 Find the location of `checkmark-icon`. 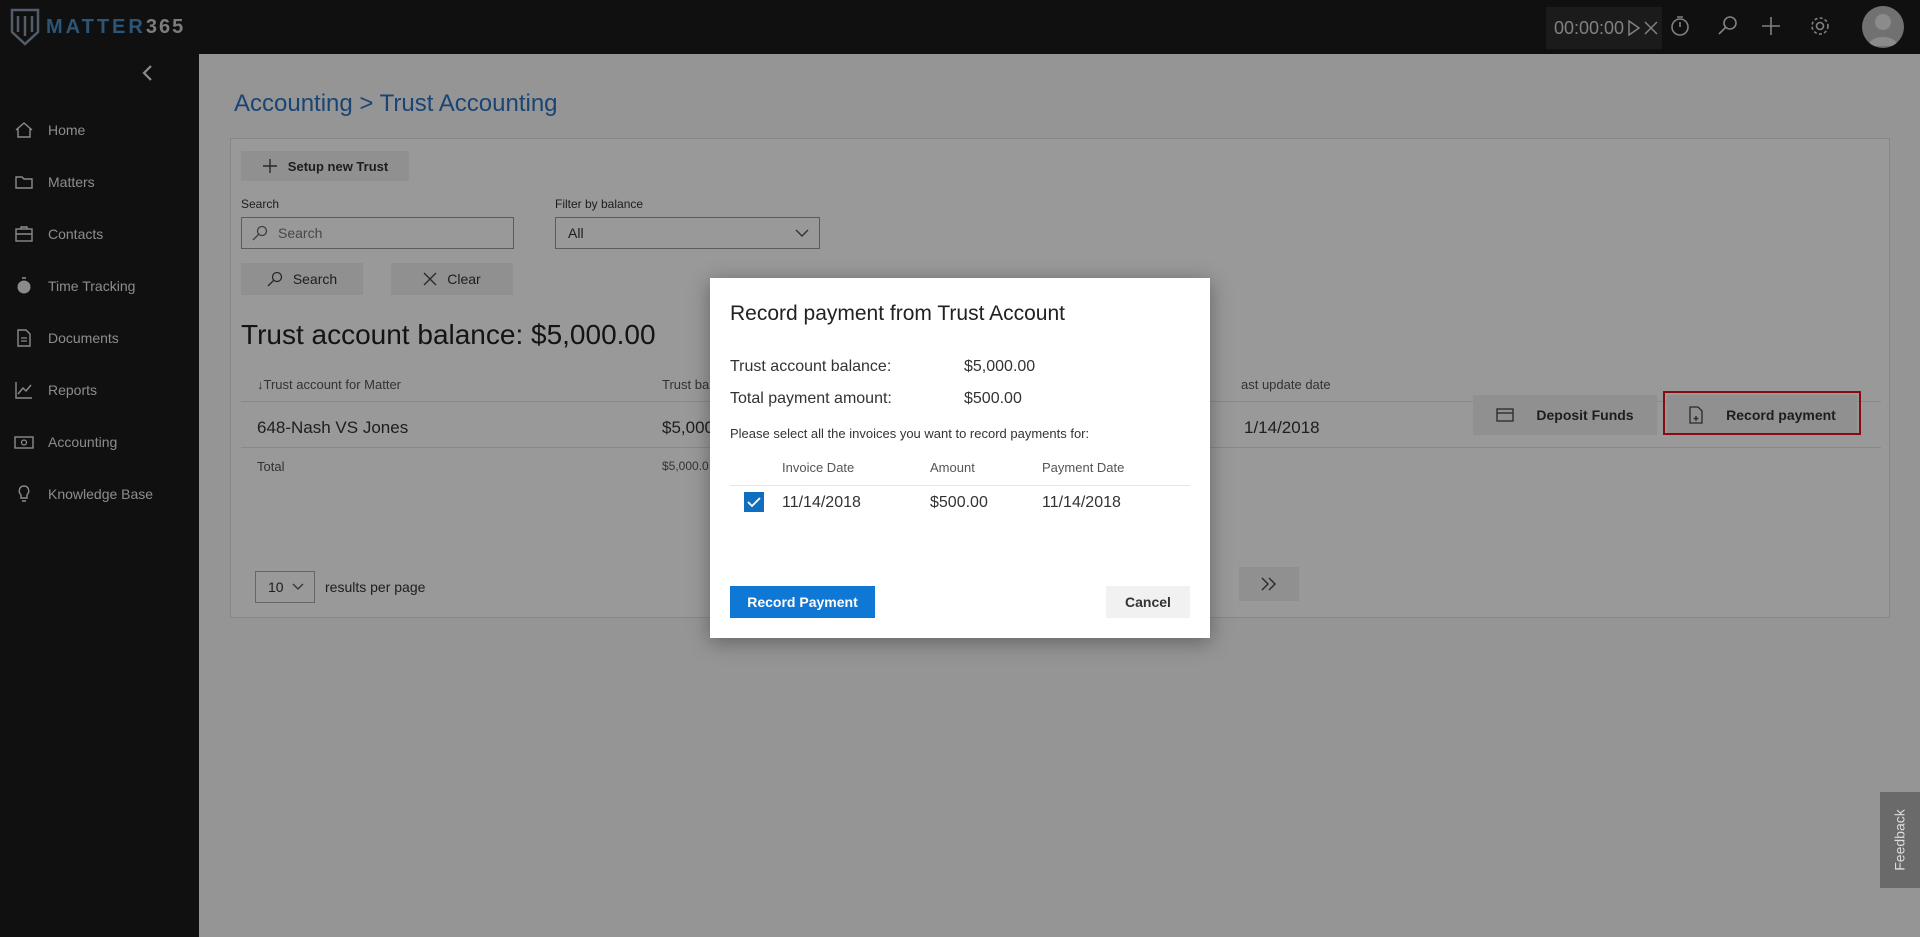

checkmark-icon is located at coordinates (754, 502).